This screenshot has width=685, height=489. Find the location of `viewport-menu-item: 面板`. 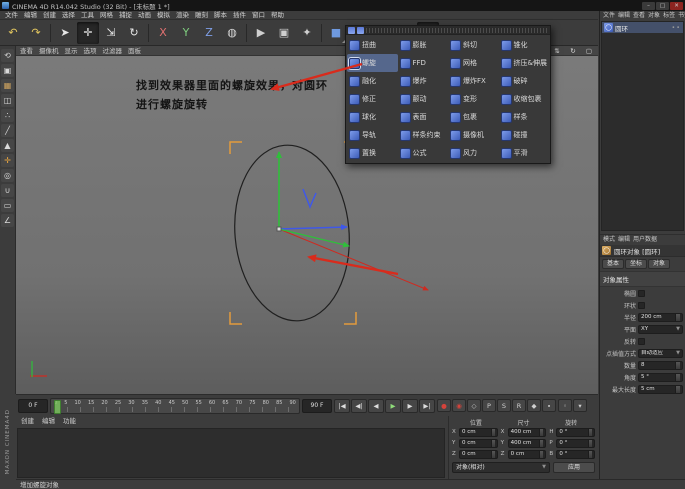

viewport-menu-item: 面板 is located at coordinates (134, 50).